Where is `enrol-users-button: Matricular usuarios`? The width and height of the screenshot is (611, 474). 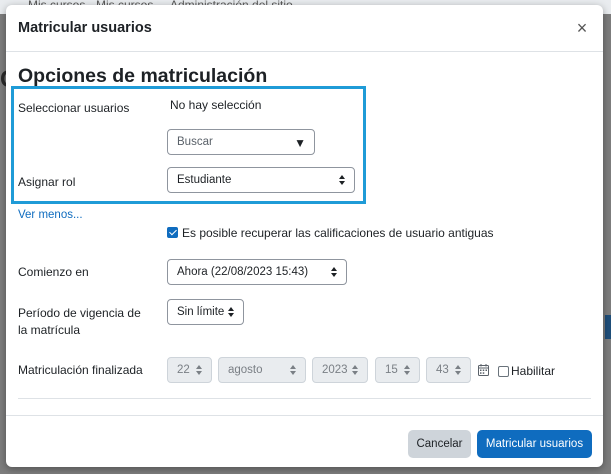 enrol-users-button: Matricular usuarios is located at coordinates (534, 444).